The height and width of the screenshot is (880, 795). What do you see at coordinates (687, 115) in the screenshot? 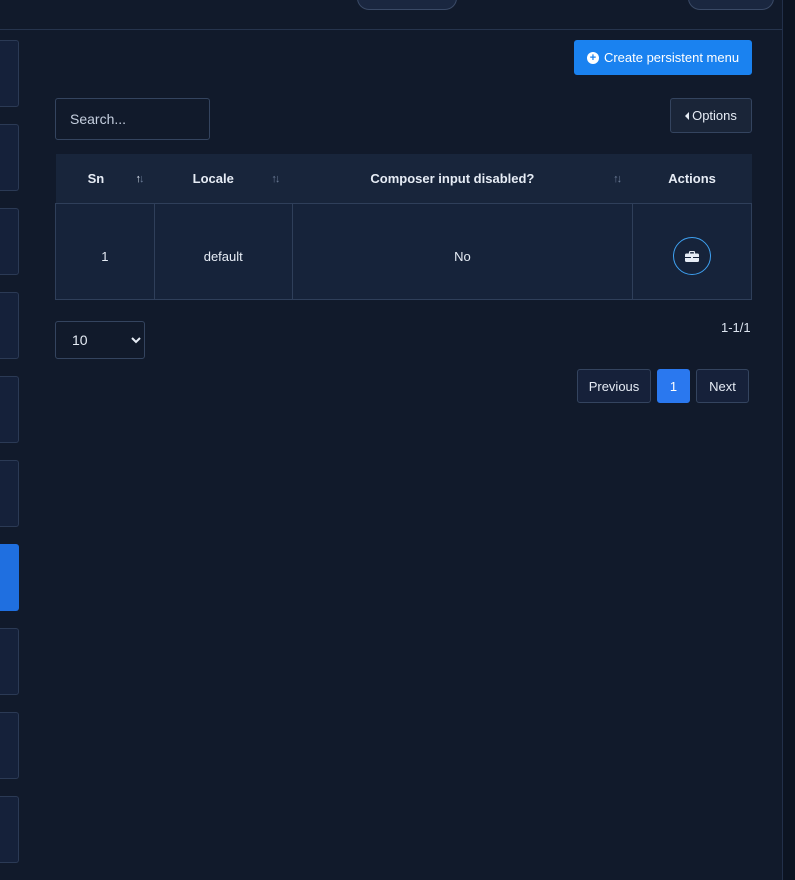
I see `caret-left-icon` at bounding box center [687, 115].